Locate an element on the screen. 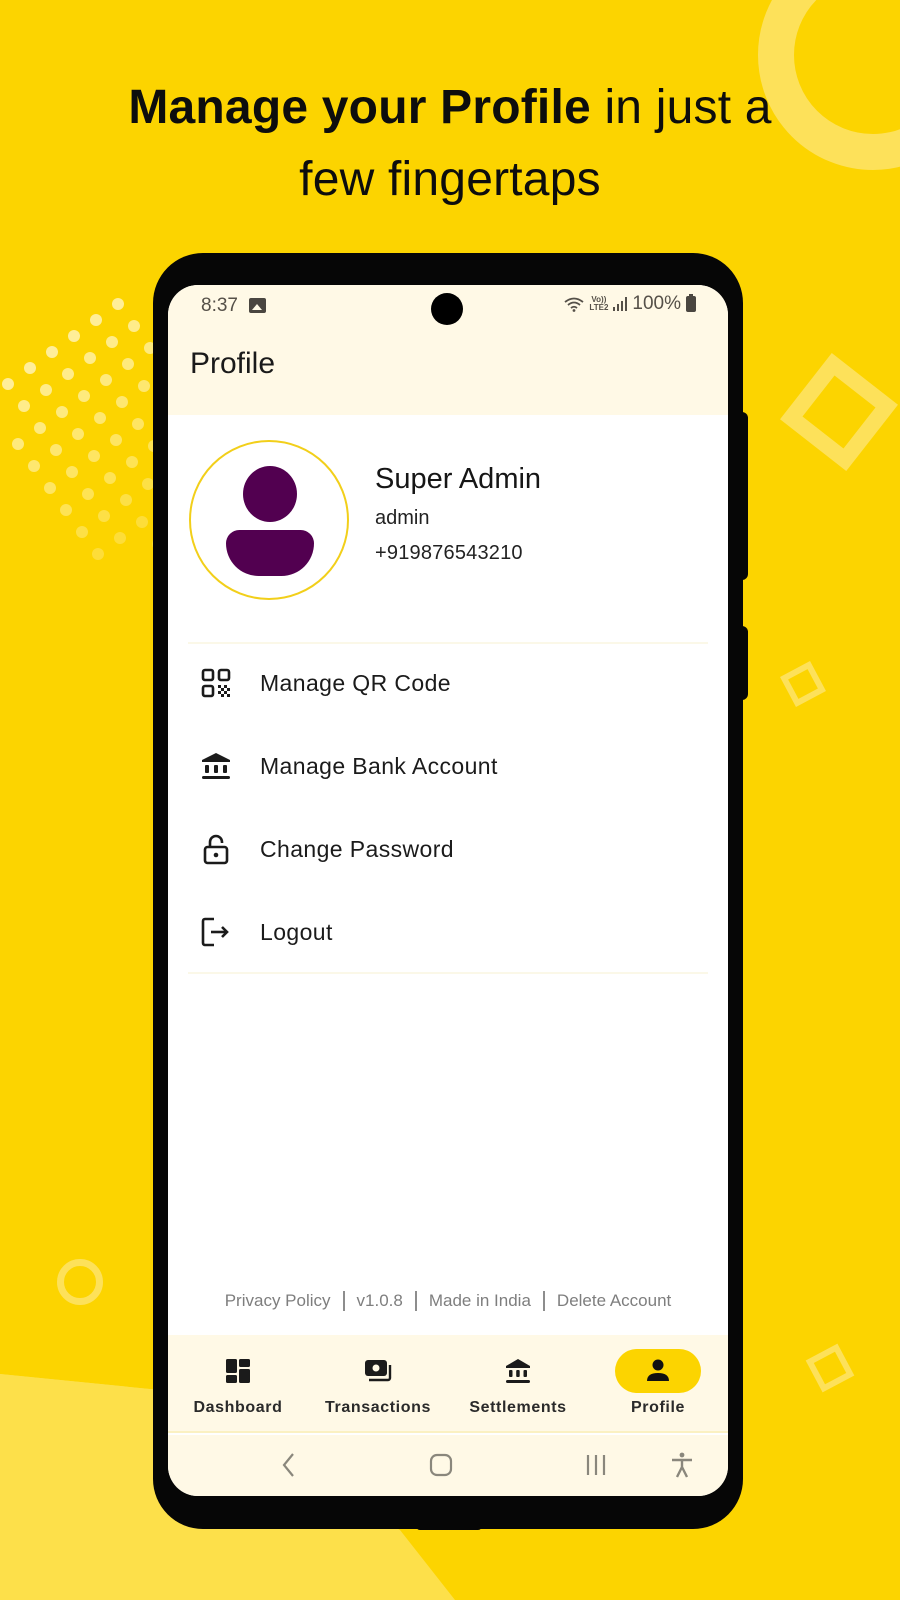 The image size is (900, 1600). decorative-dot-pattern is located at coordinates (84, 429).